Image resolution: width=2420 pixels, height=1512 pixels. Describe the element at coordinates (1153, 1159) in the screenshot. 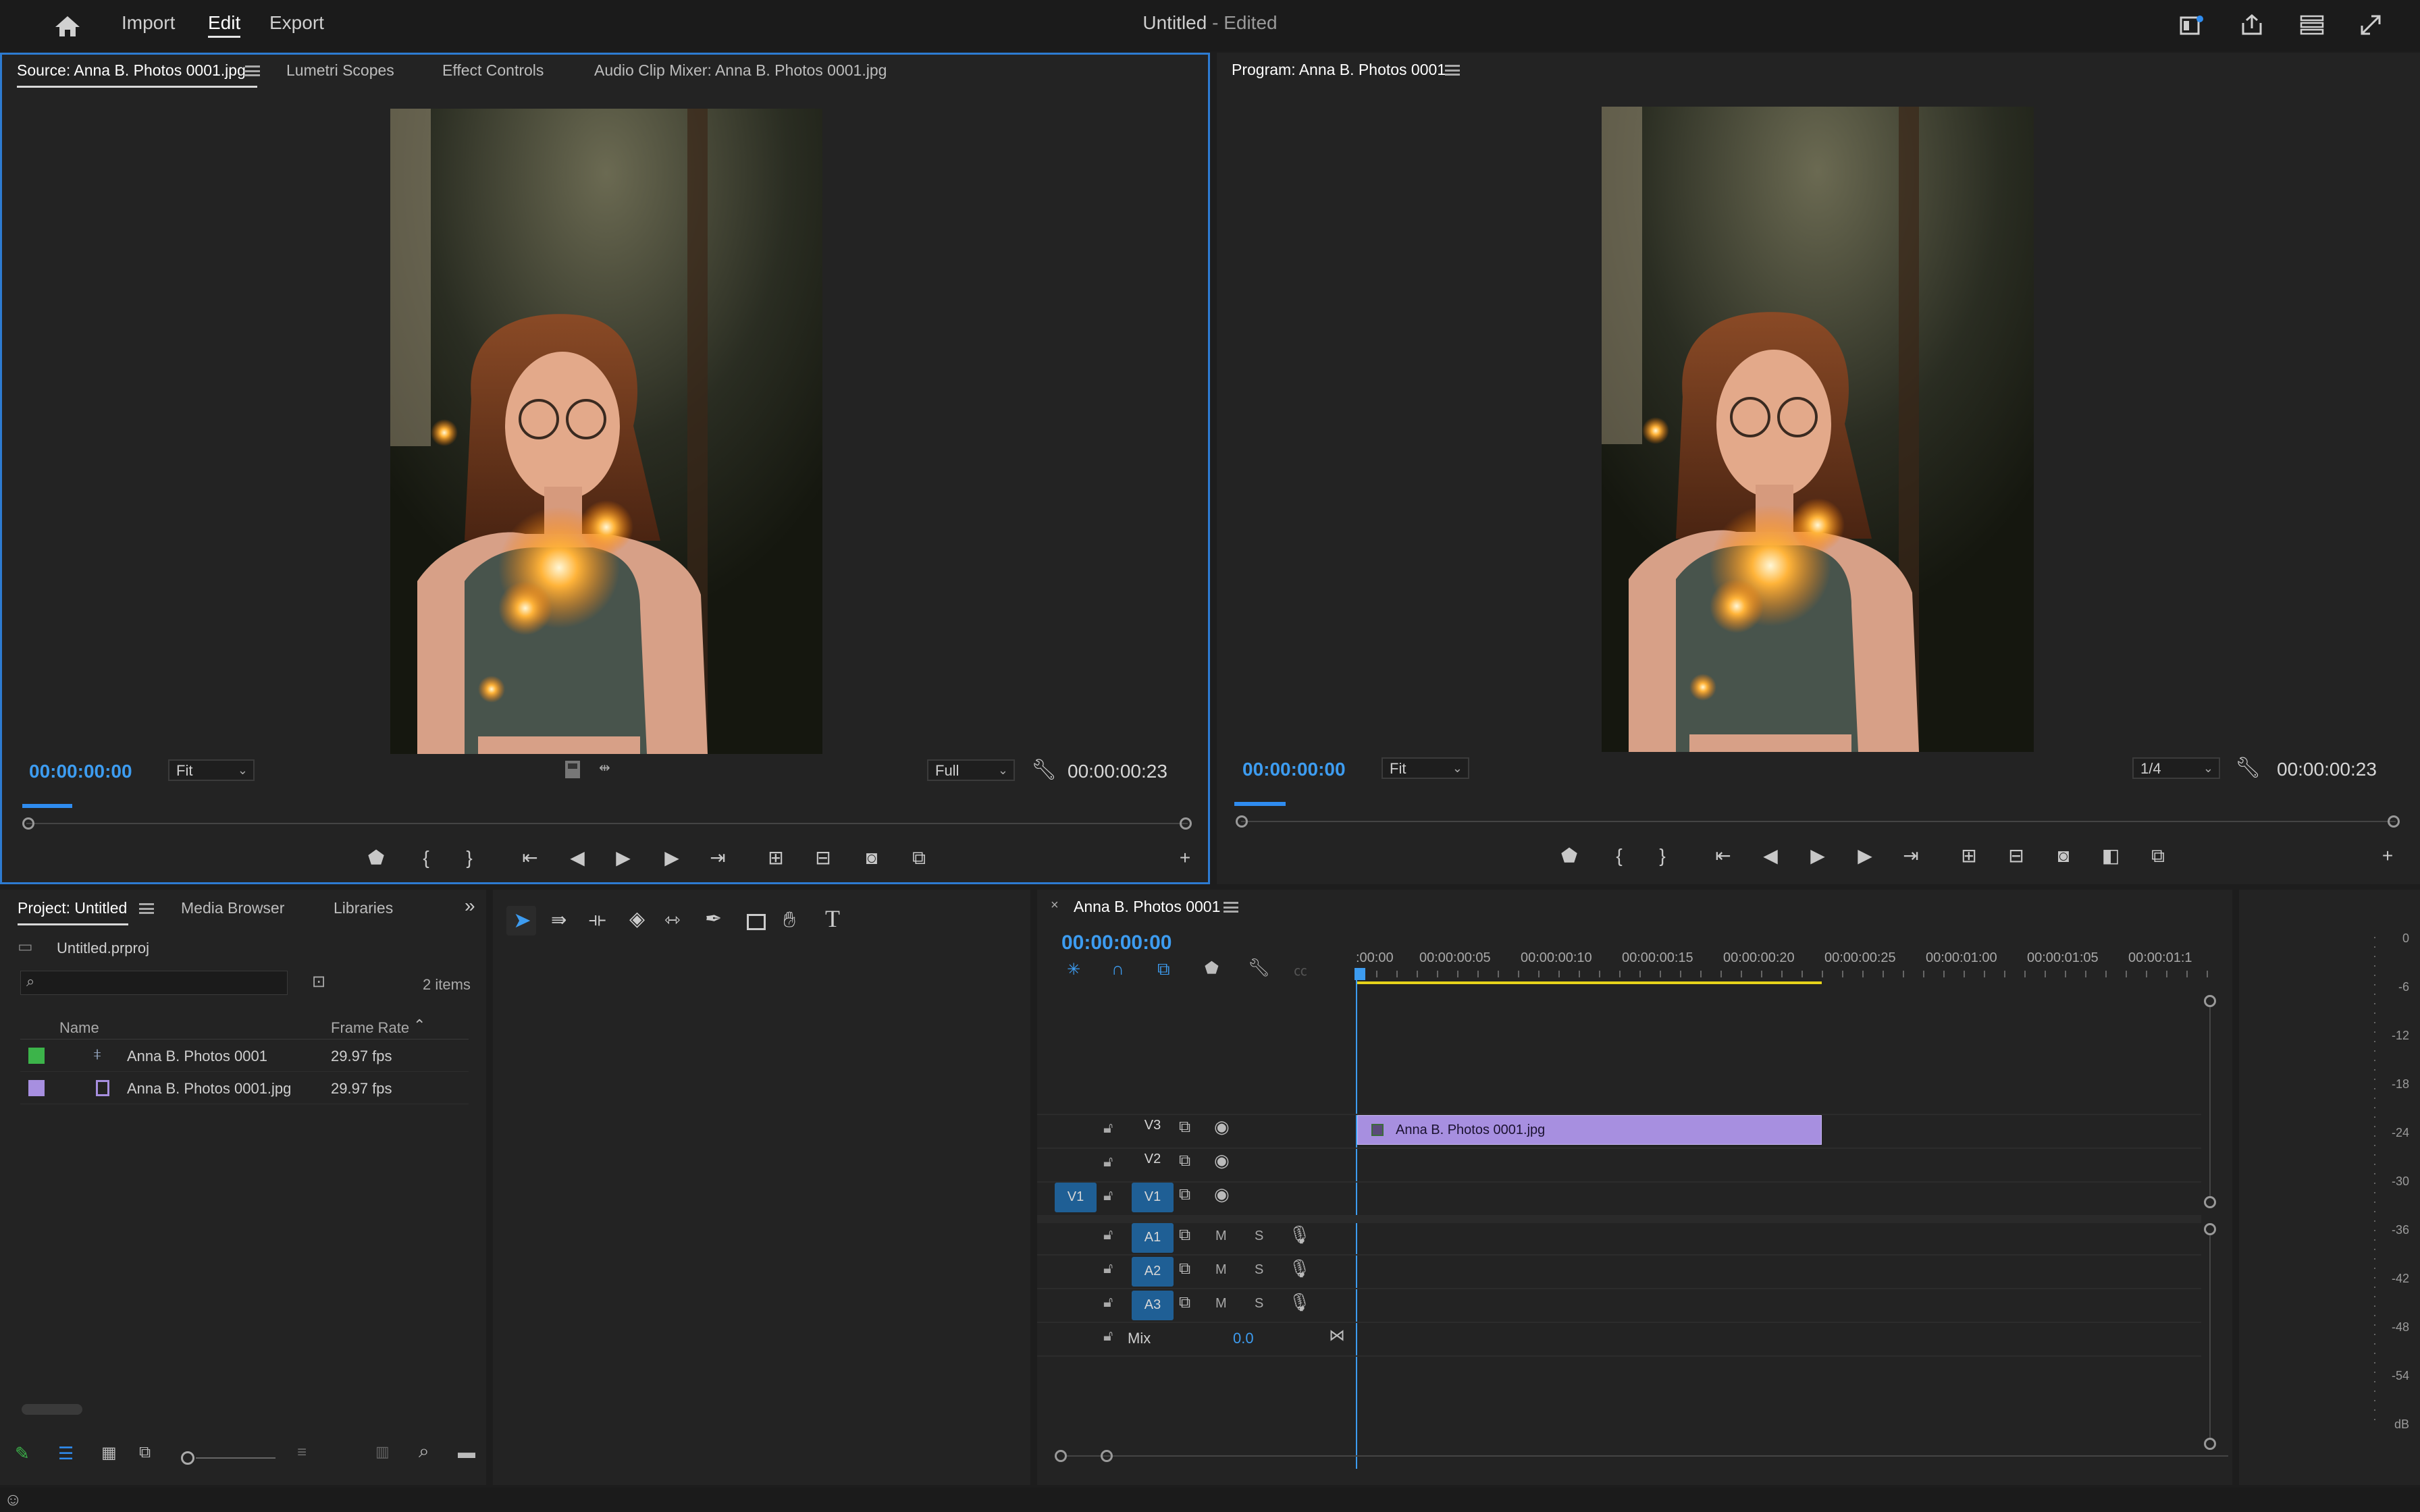

I see `track-label-v2: V2` at that location.